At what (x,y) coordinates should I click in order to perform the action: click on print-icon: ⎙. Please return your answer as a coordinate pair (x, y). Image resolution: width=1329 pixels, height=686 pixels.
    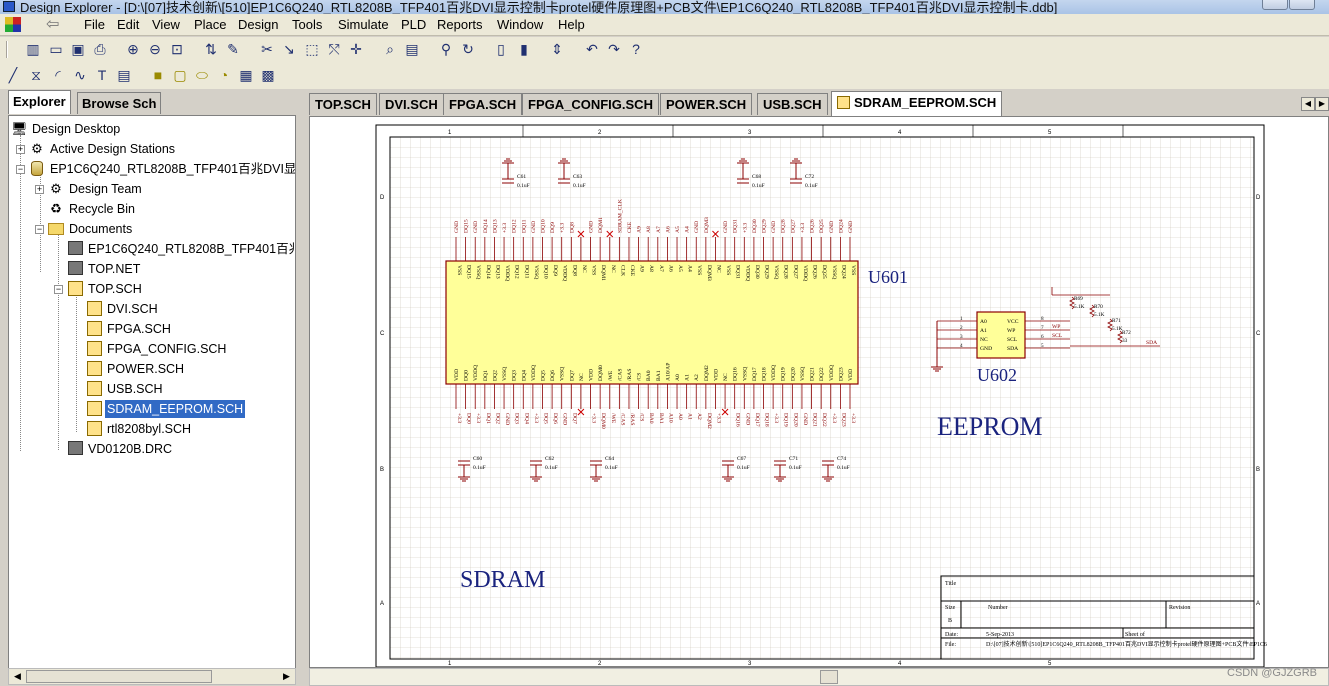
    Looking at the image, I should click on (100, 49).